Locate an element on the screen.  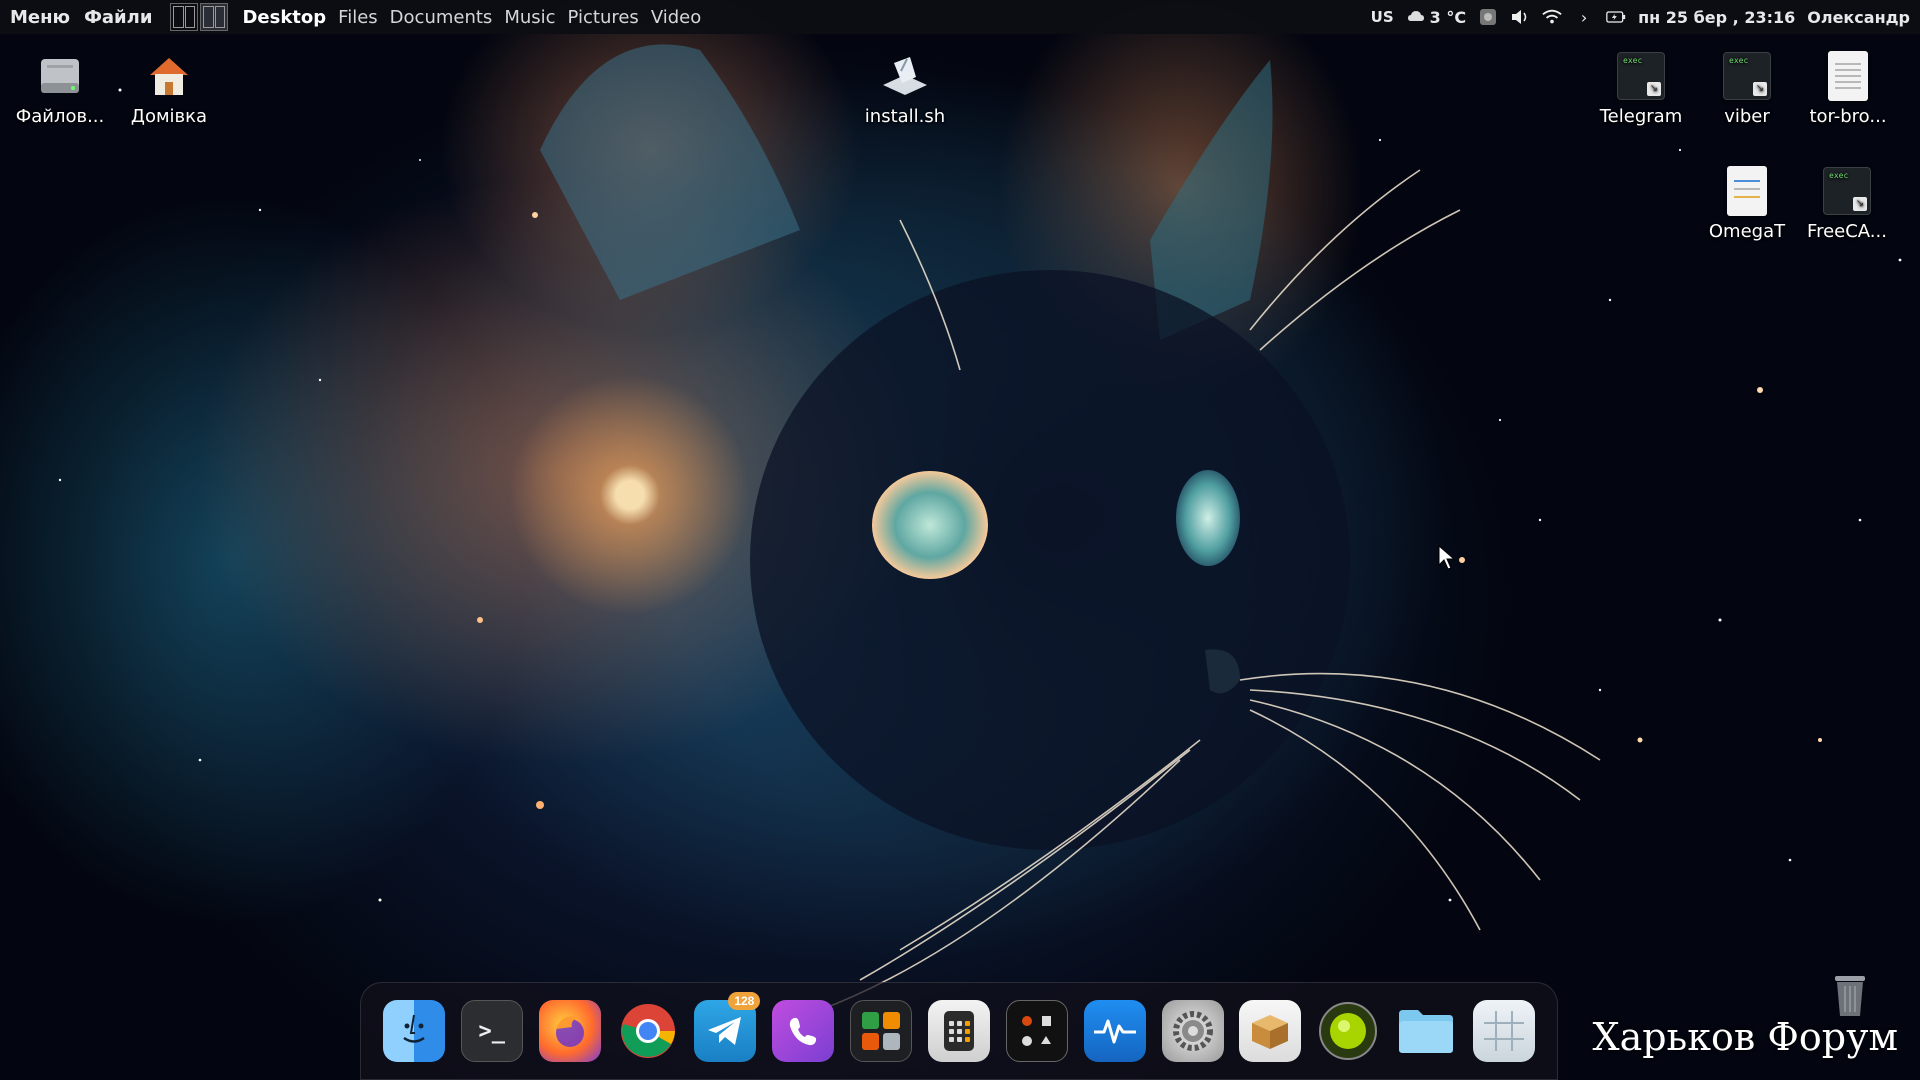
telegram-icon: 128 is located at coordinates (727, 1027).